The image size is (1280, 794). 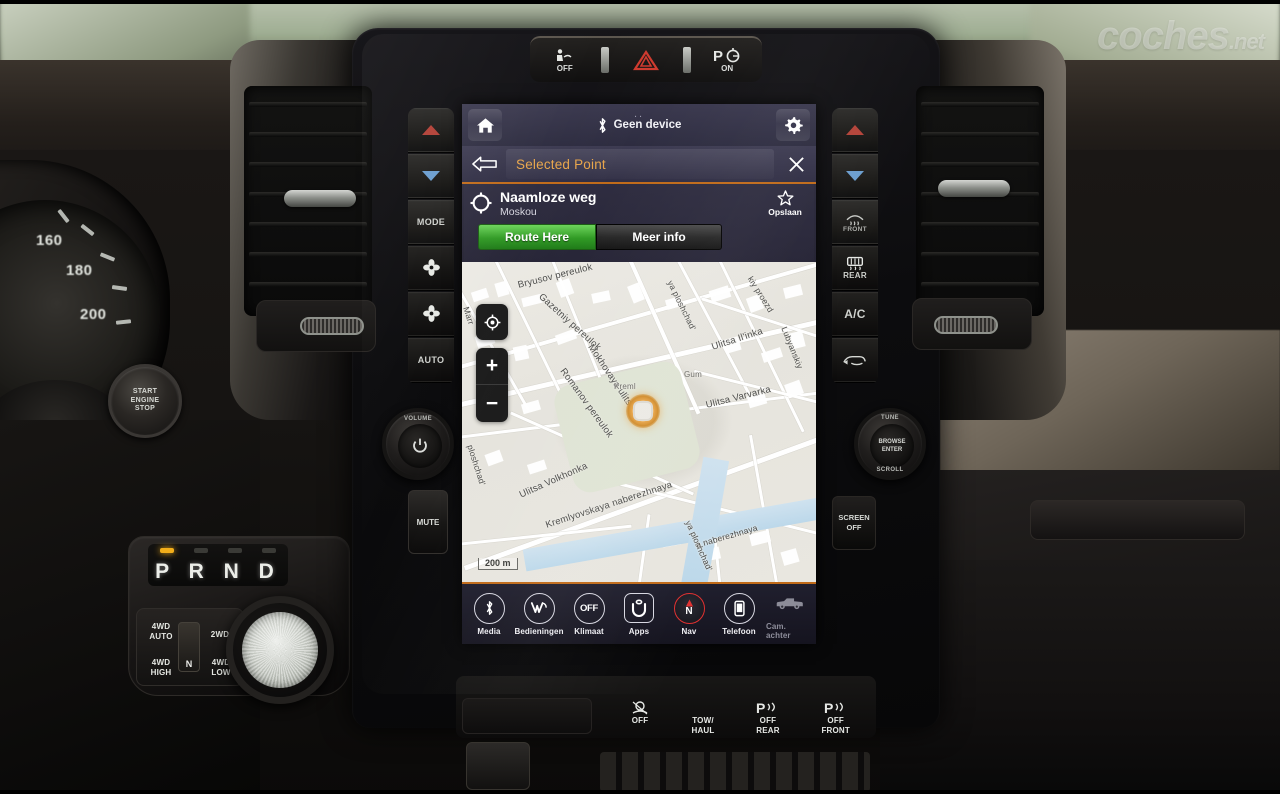 I want to click on temp-up-icon, so click(x=855, y=129).